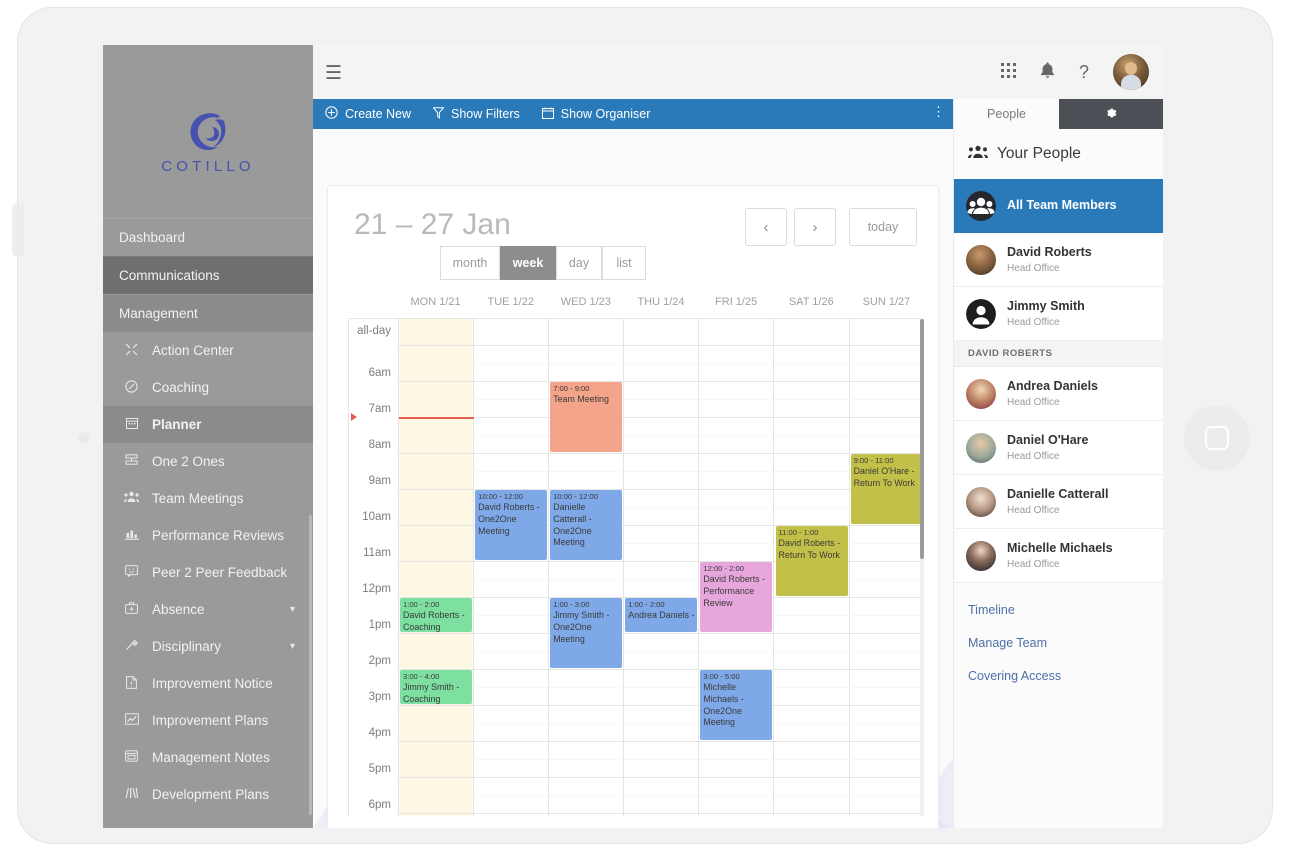 The height and width of the screenshot is (865, 1290). I want to click on view-button-month: month, so click(470, 263).